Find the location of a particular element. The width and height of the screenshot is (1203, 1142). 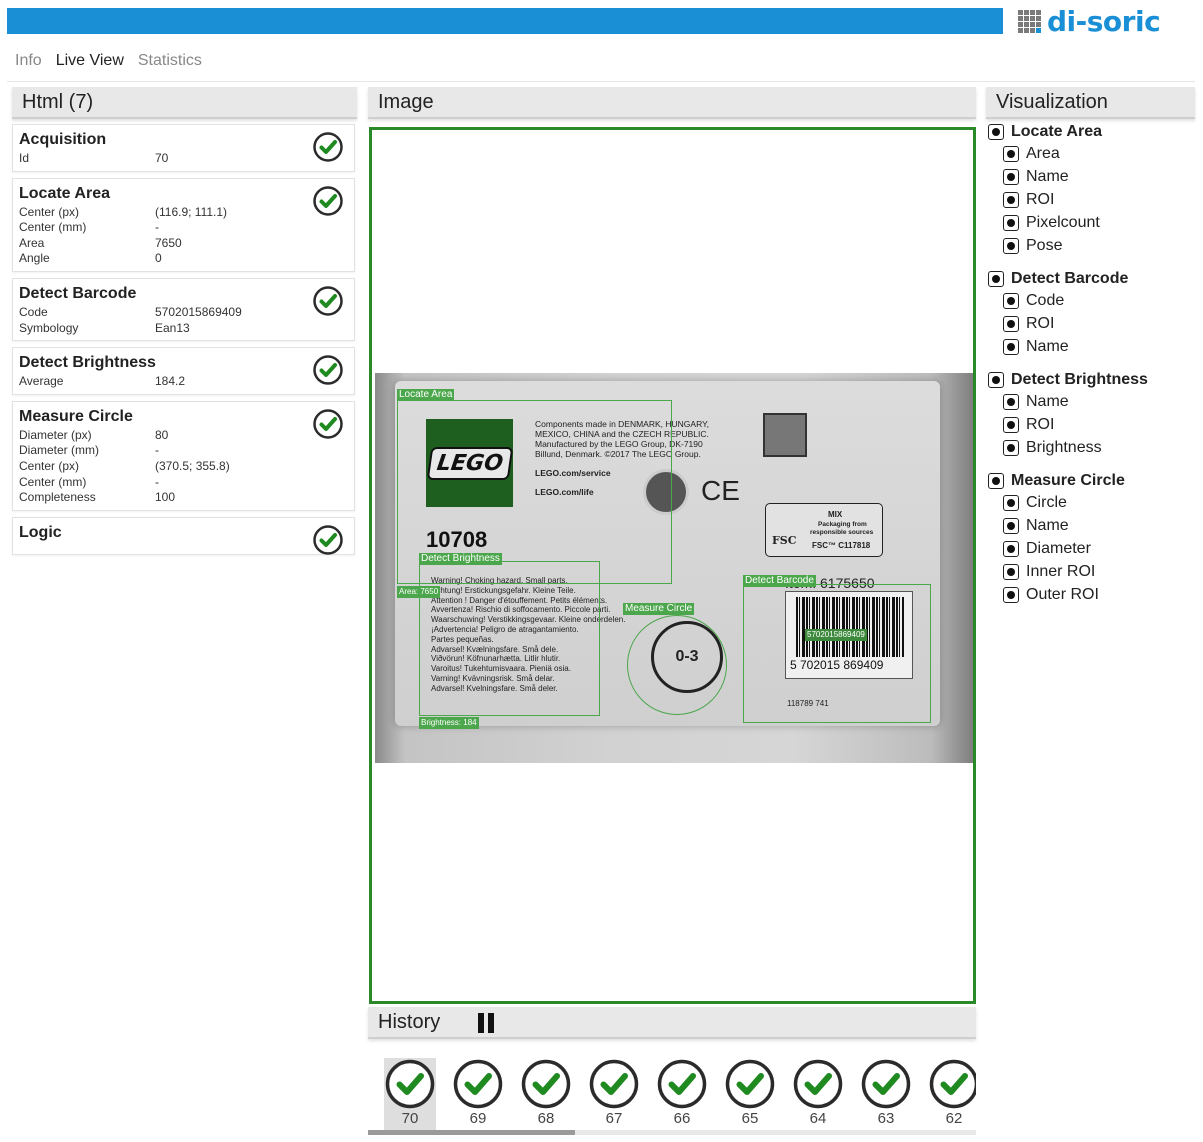

roi-label-detect-barcode: Detect Barcode is located at coordinates (779, 581).